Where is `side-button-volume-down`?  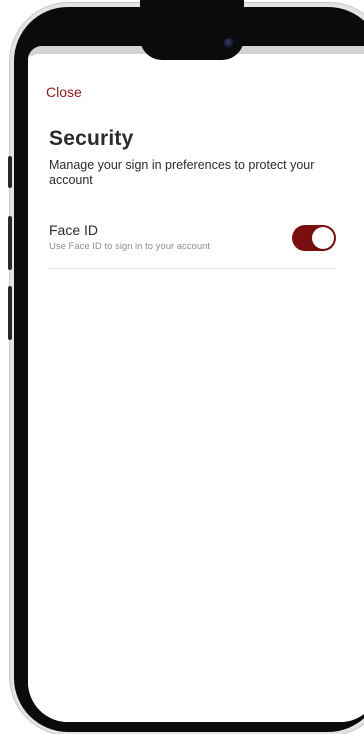
side-button-volume-down is located at coordinates (10, 313).